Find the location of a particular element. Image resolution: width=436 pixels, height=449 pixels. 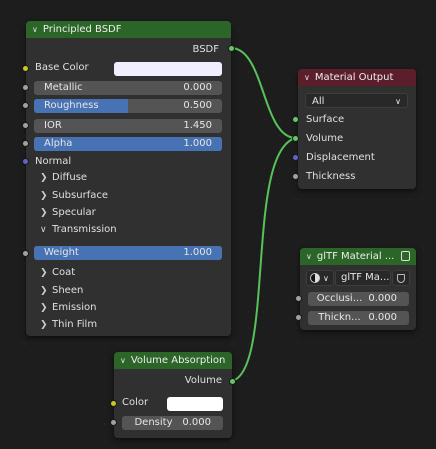

thickness-label: Thickness is located at coordinates (331, 176).